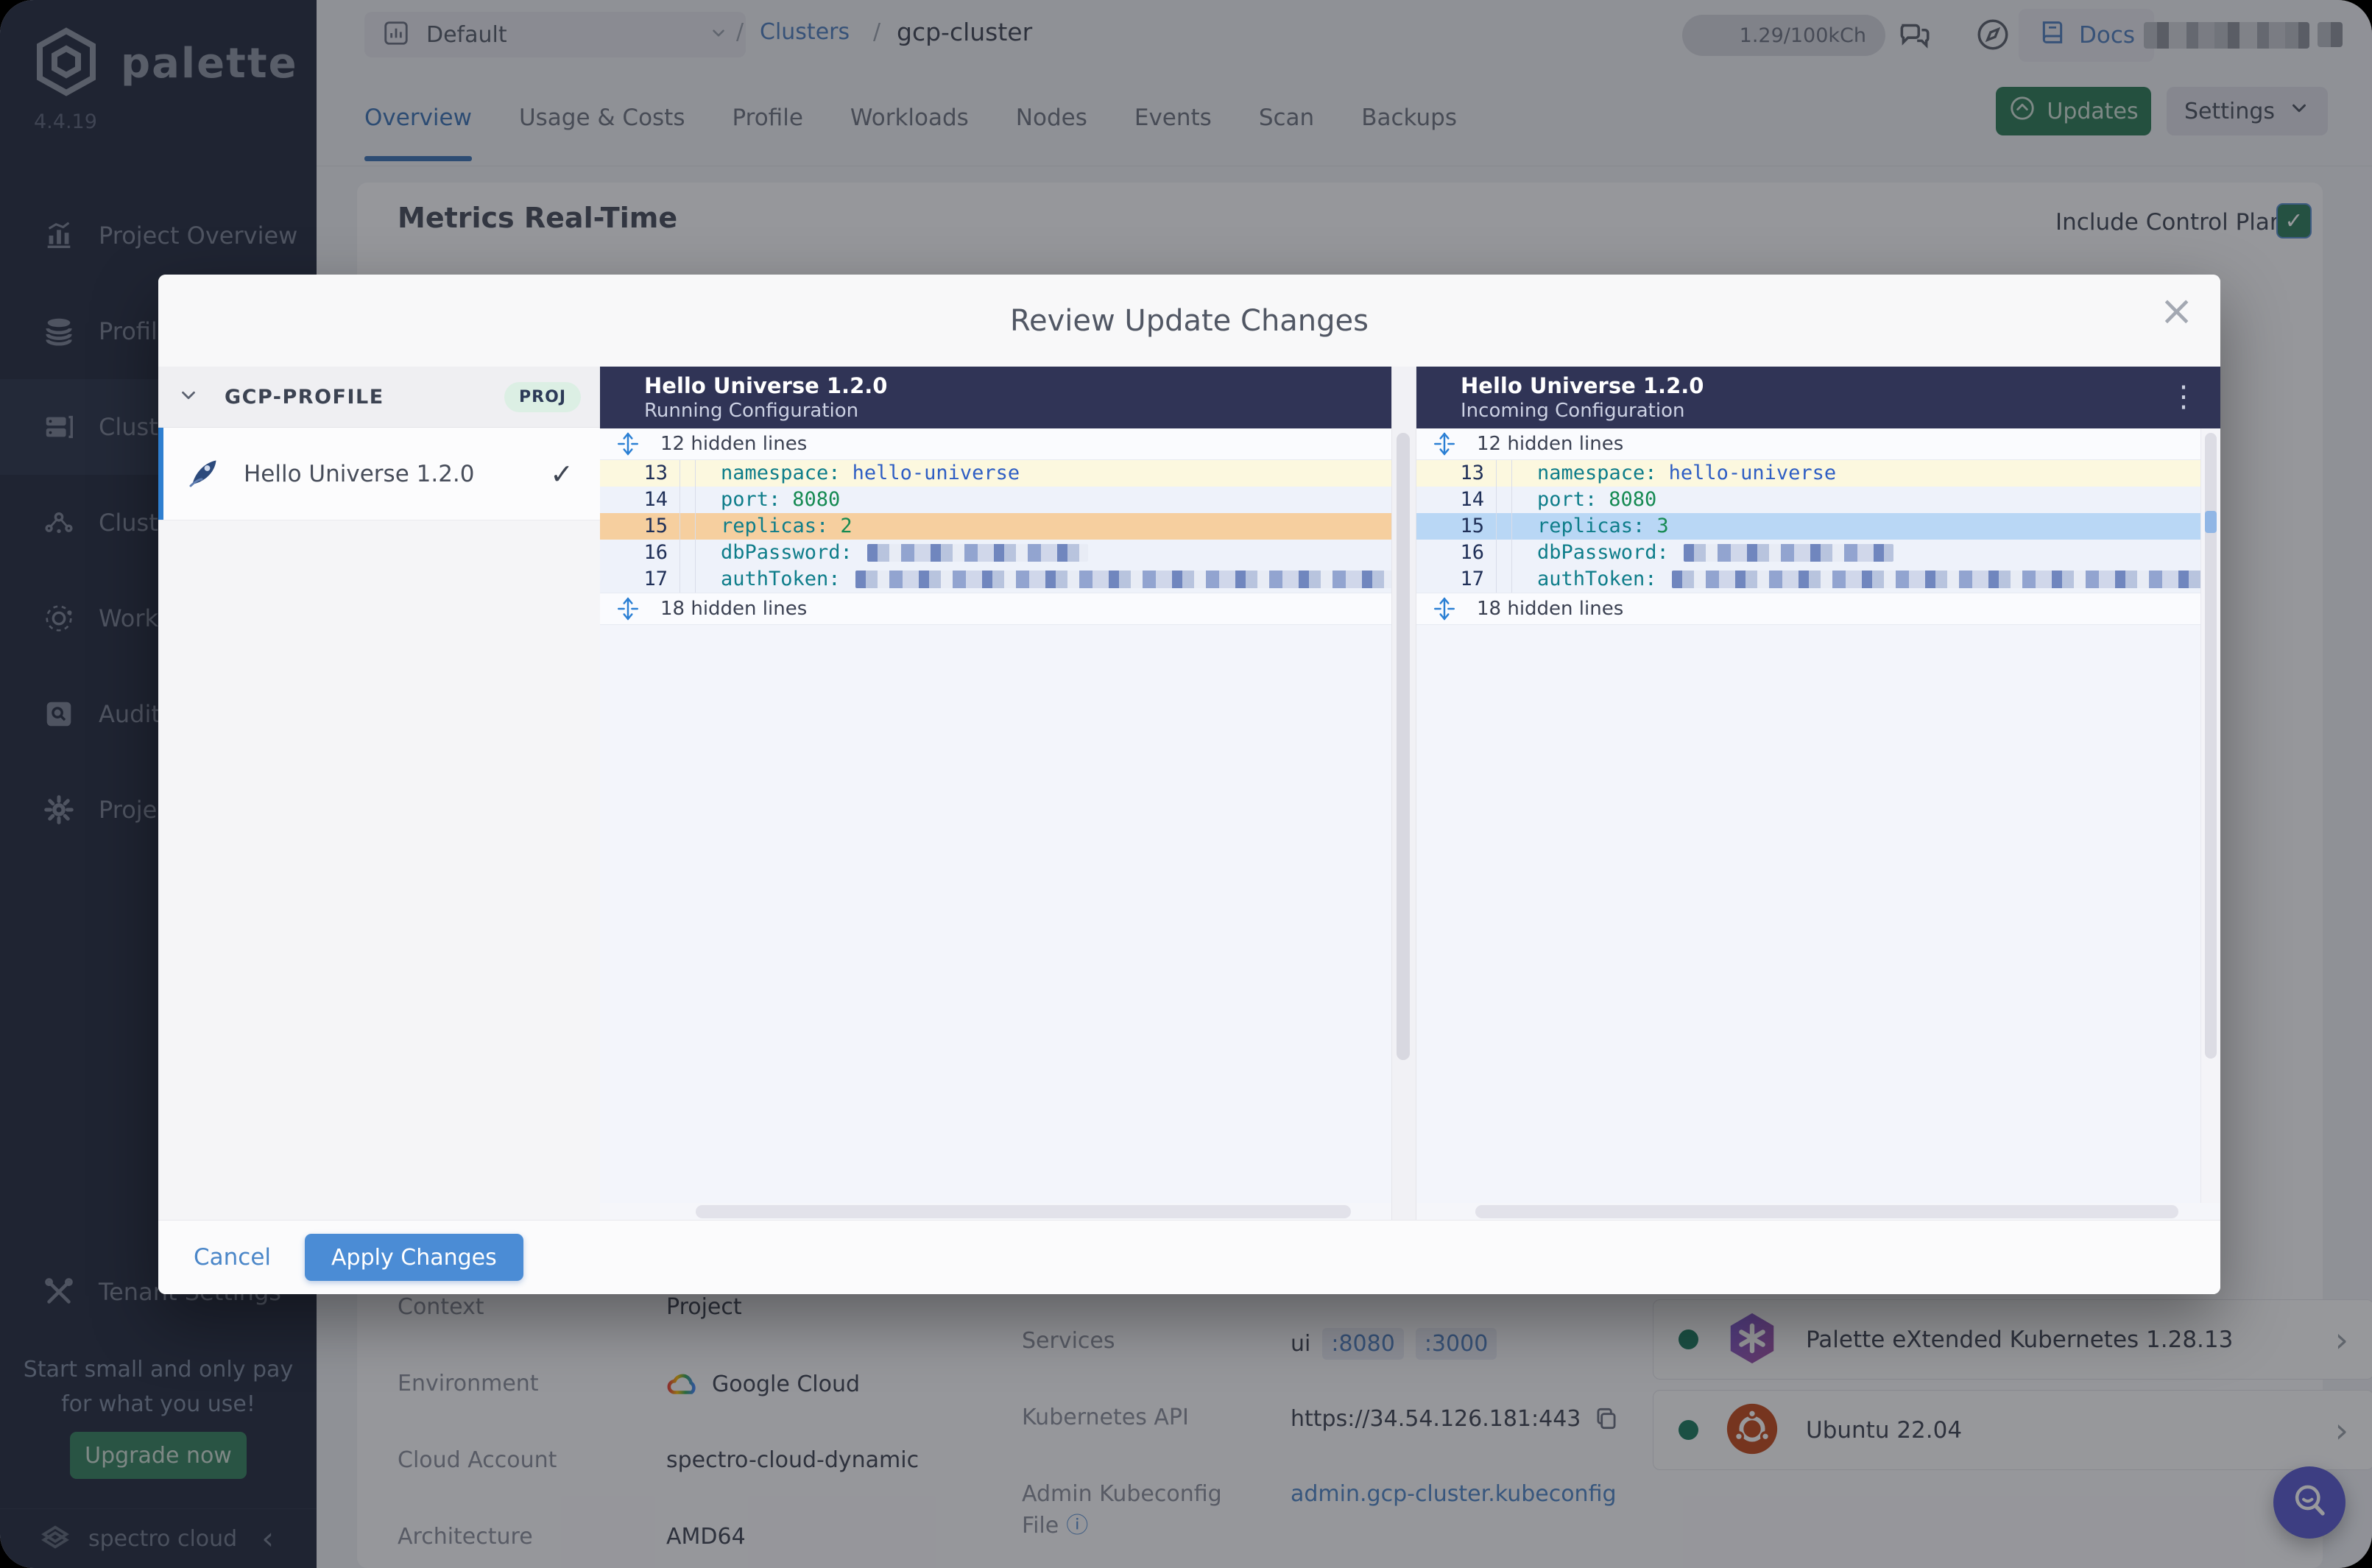 The height and width of the screenshot is (1568, 2372). I want to click on check-icon: ✓, so click(561, 474).